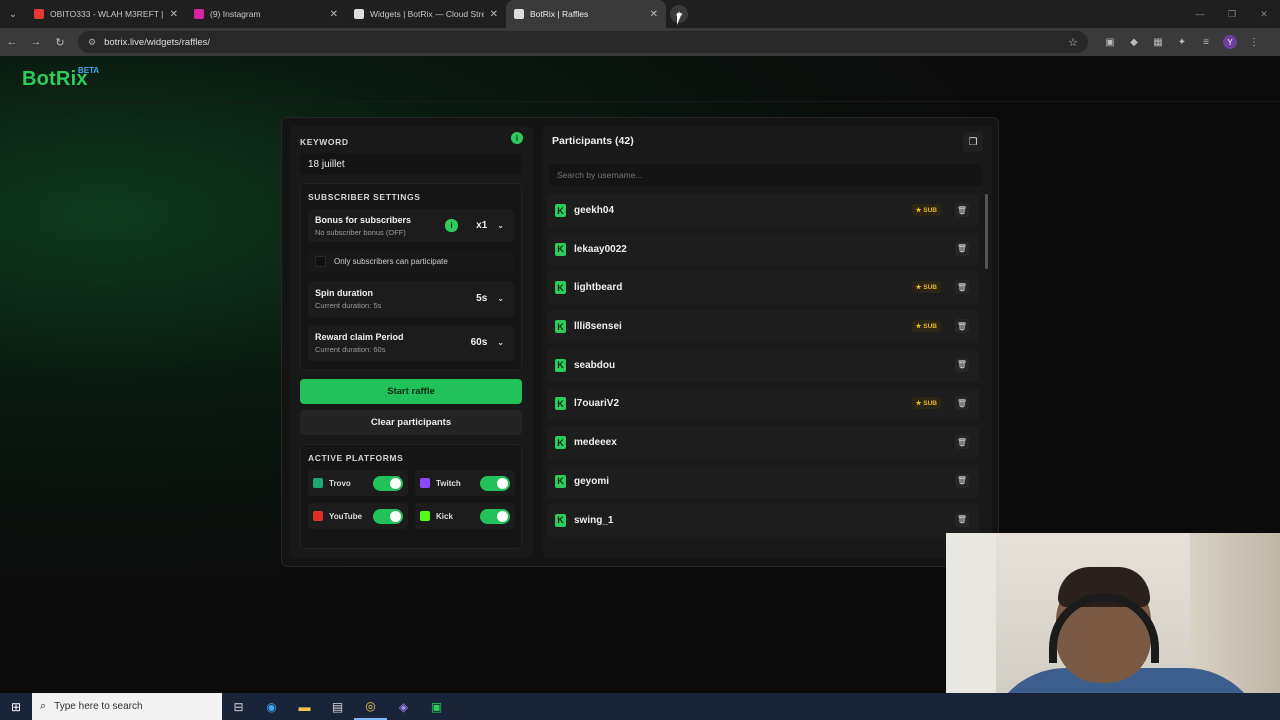 This screenshot has height=720, width=1280. Describe the element at coordinates (346, 516) in the screenshot. I see `platform-name: YouTube` at that location.